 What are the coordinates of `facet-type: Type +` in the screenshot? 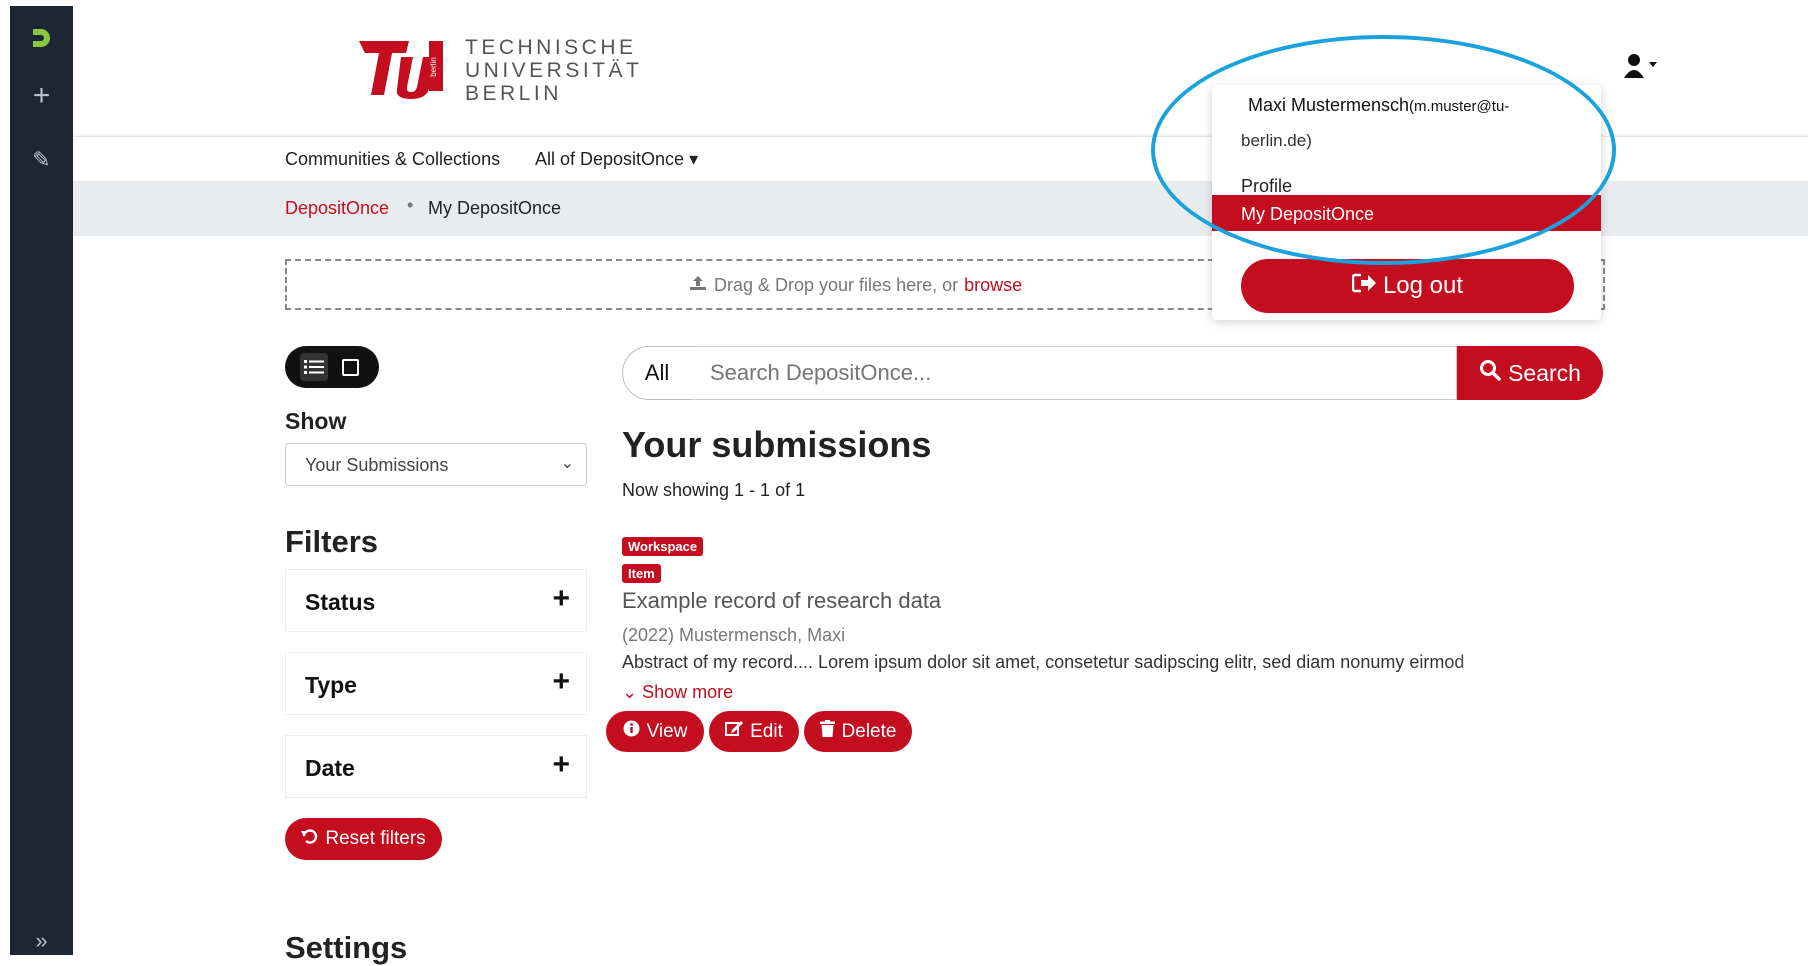 It's located at (436, 683).